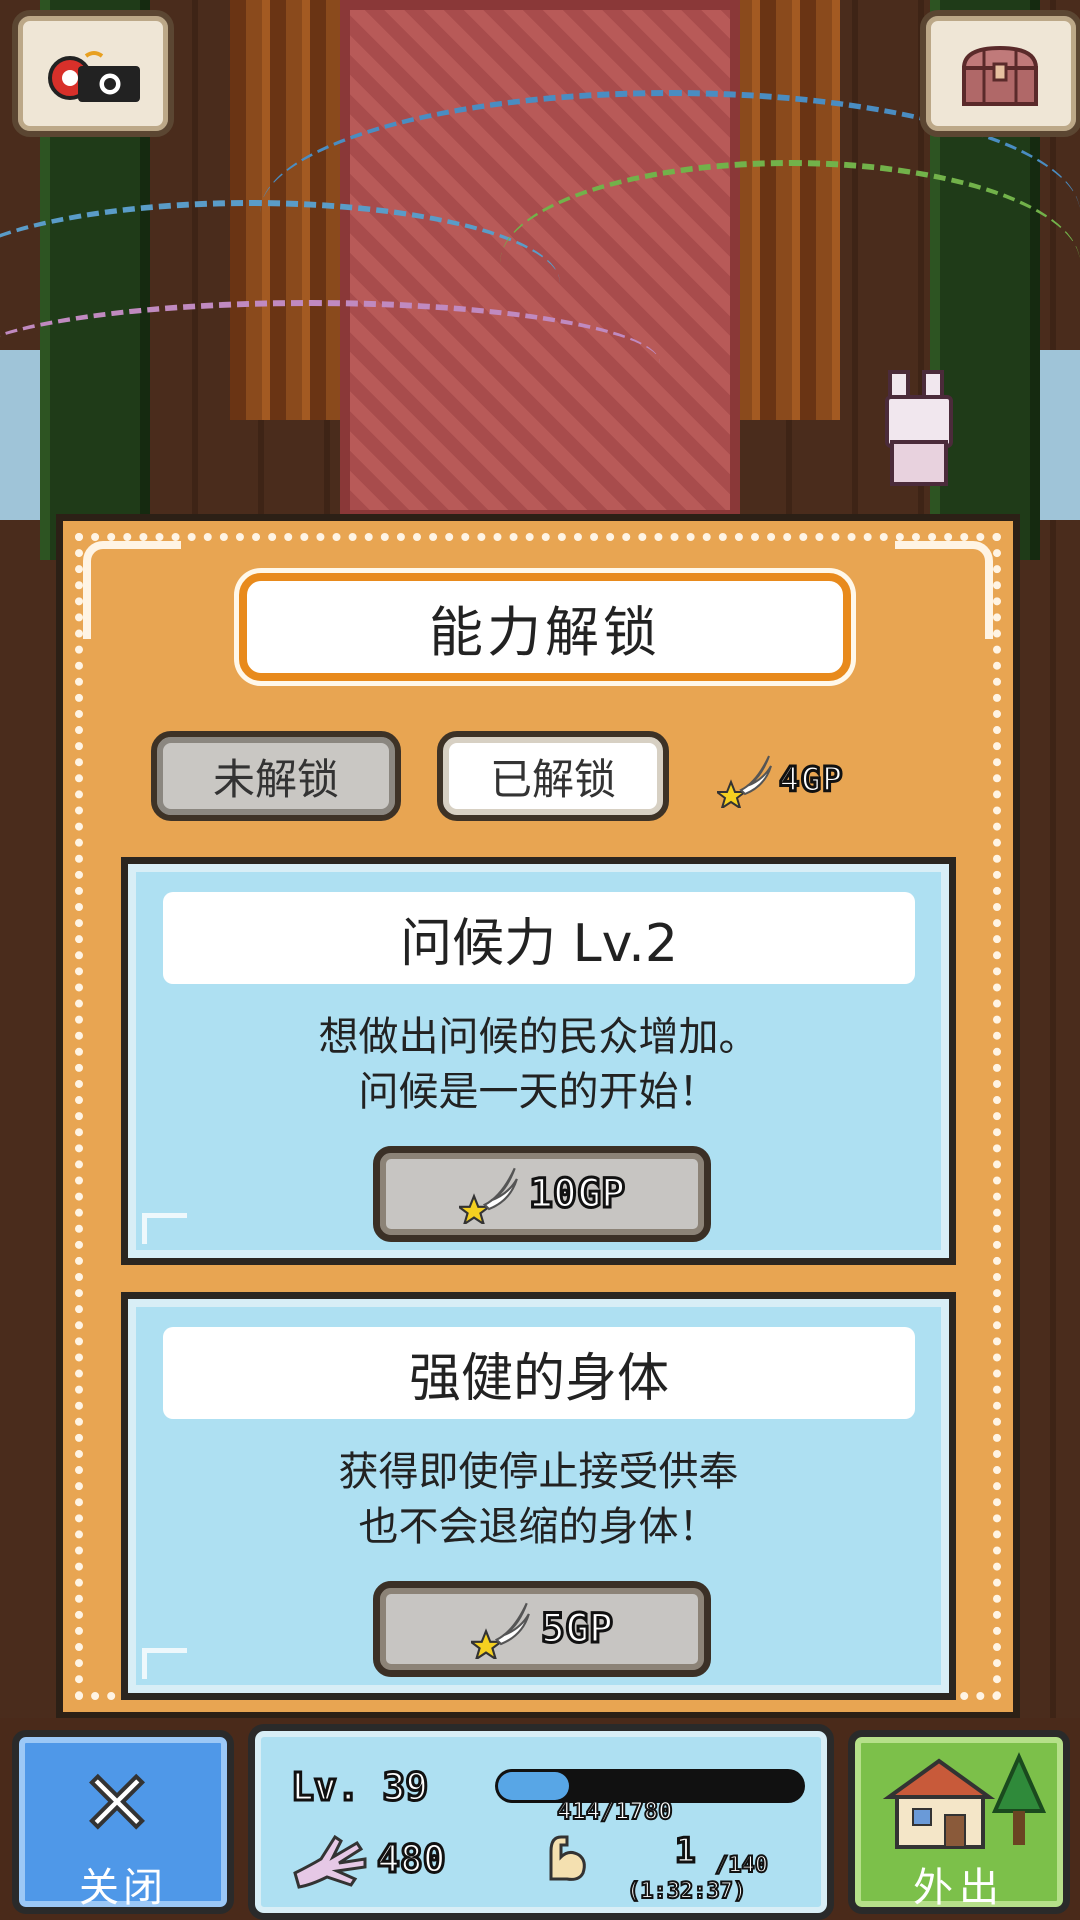 The image size is (1080, 1920). Describe the element at coordinates (538, 1037) in the screenshot. I see `description-line: 想做出问候的民众增加。` at that location.